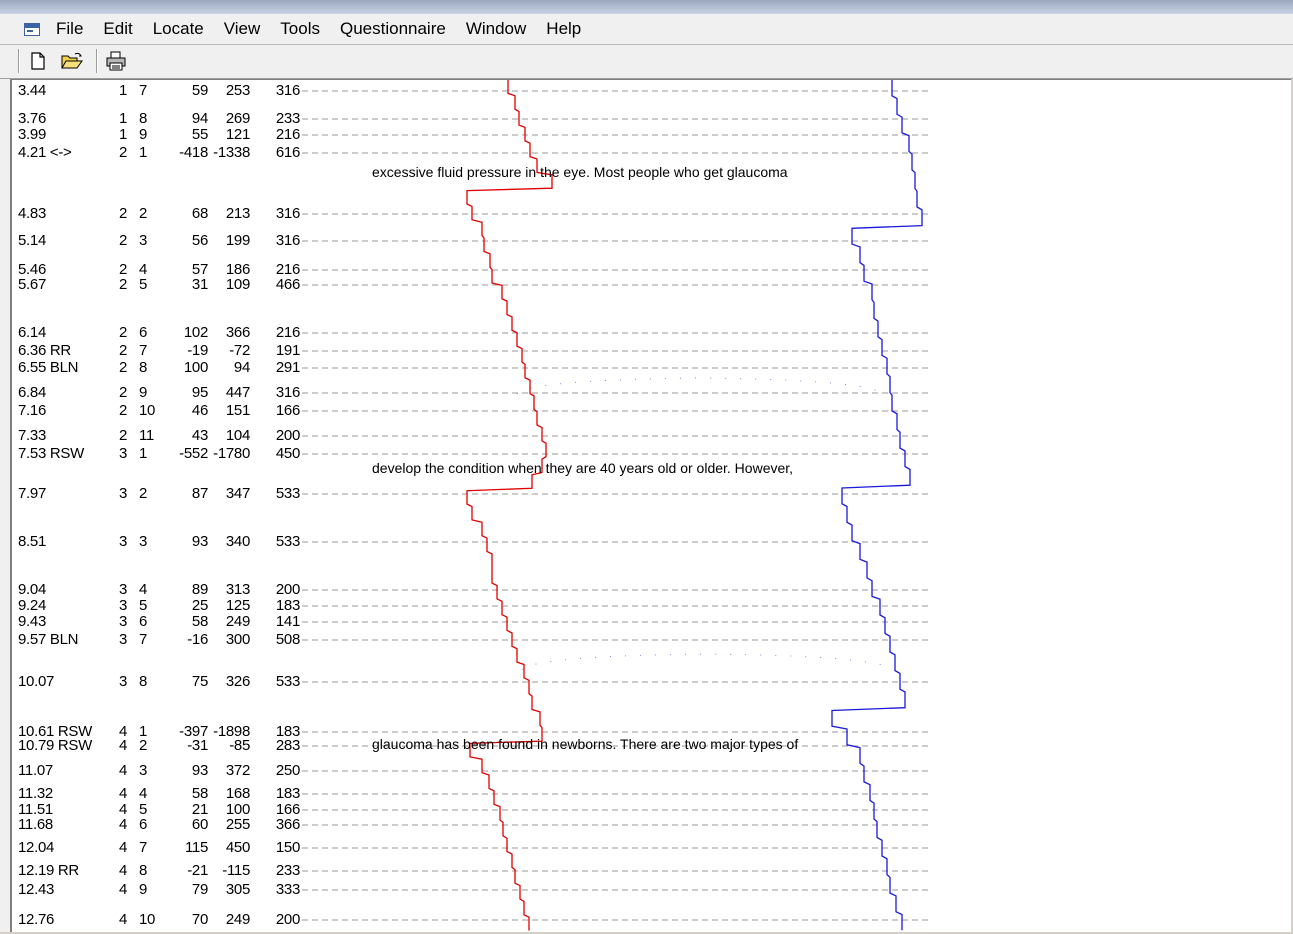 The width and height of the screenshot is (1293, 934). I want to click on fixation-value-b: 9, so click(143, 889).